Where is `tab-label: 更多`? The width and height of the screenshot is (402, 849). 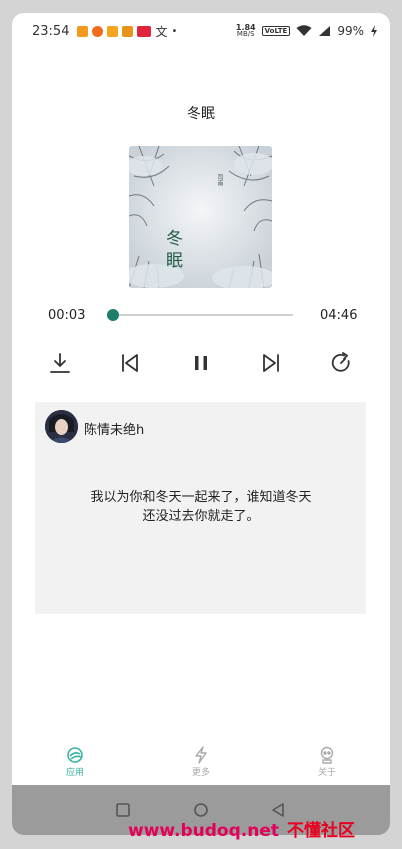
tab-label: 更多 is located at coordinates (200, 773).